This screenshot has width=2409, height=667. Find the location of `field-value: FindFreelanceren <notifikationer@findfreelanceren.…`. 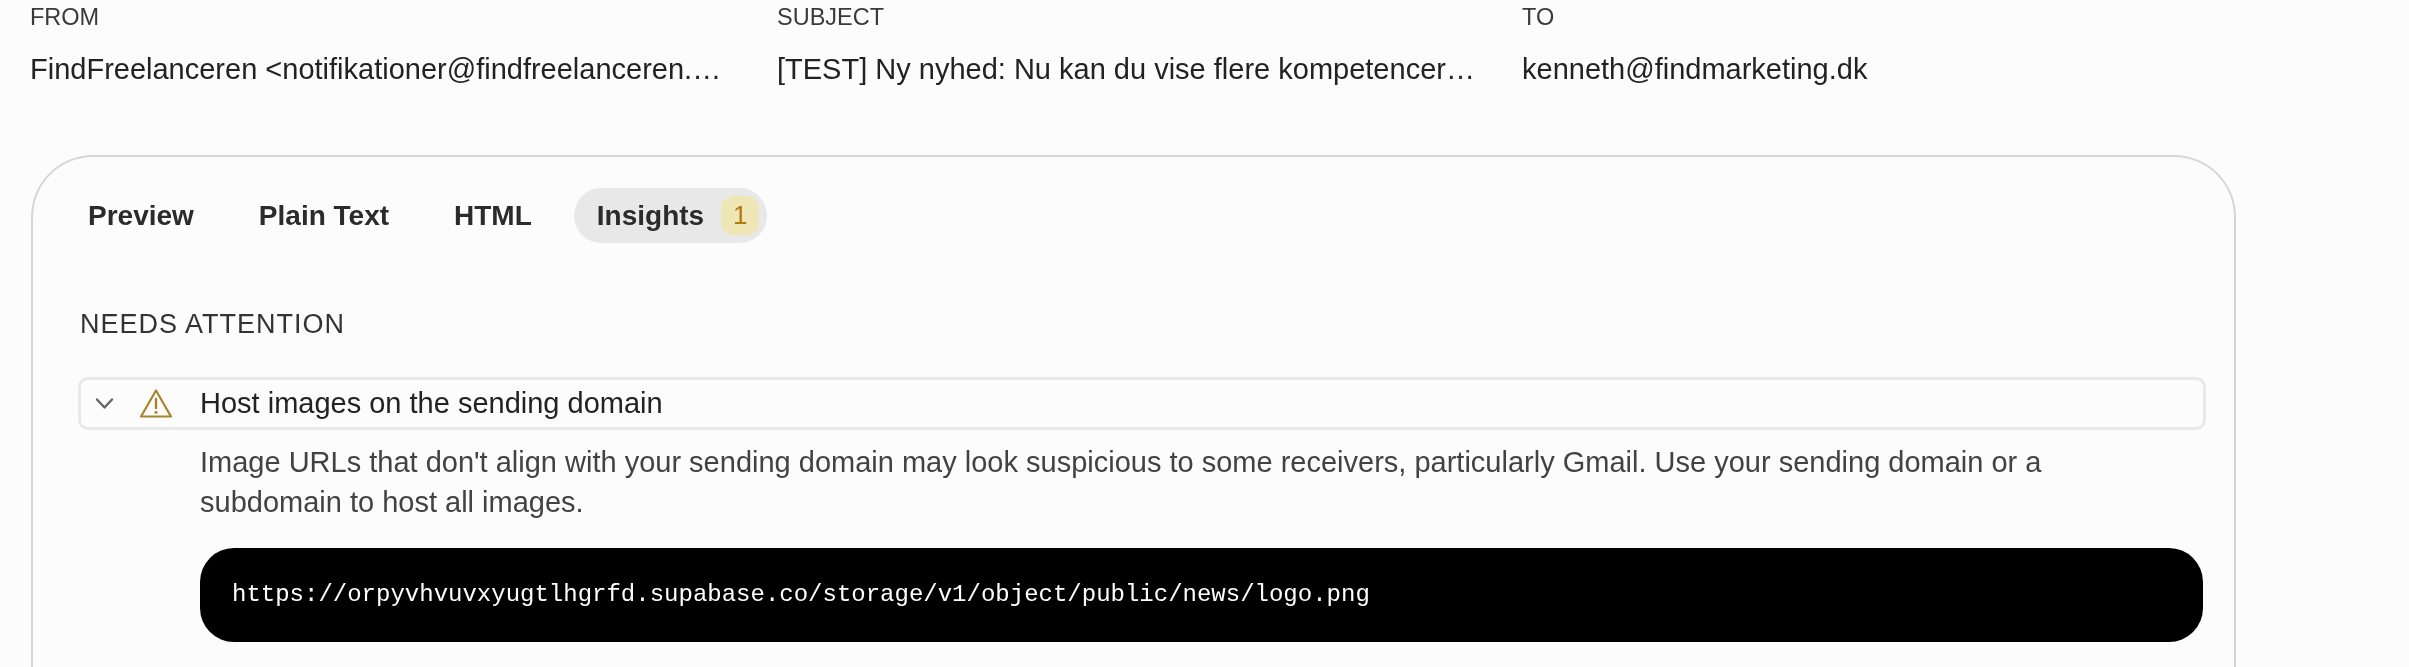

field-value: FindFreelanceren <notifikationer@findfreelanceren.… is located at coordinates (376, 69).